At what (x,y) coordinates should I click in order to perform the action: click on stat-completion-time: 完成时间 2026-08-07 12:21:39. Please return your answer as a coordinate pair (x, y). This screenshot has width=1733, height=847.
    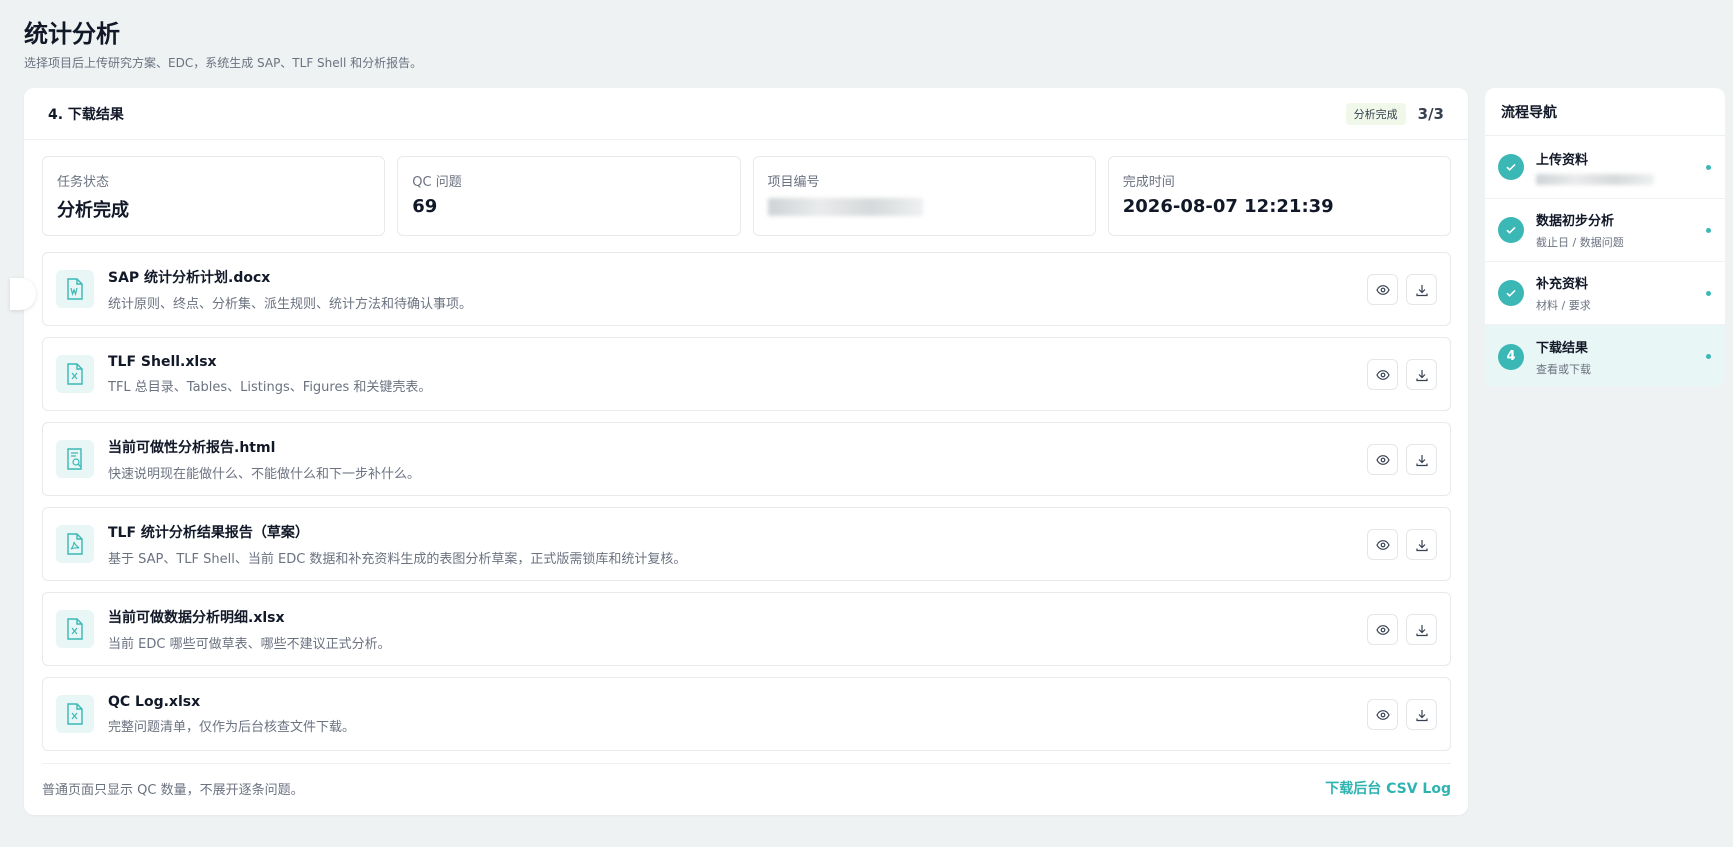
    Looking at the image, I should click on (1279, 196).